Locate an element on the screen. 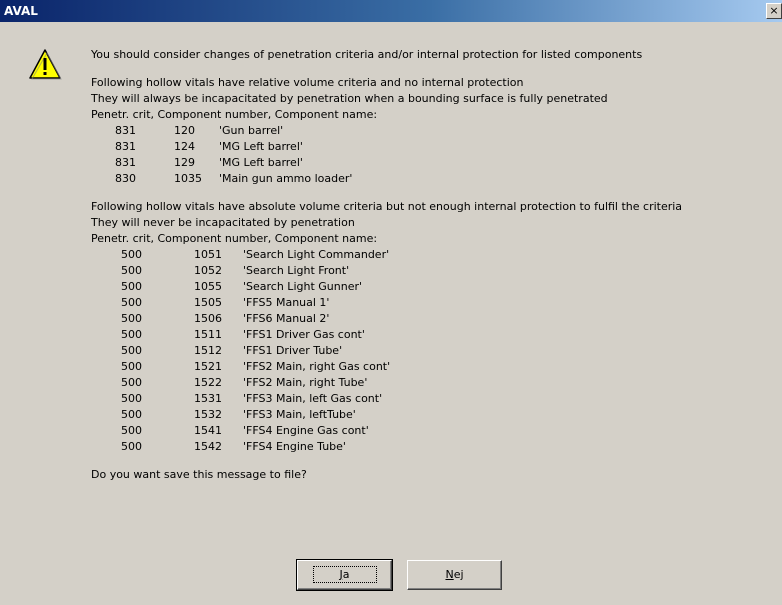 Image resolution: width=782 pixels, height=605 pixels. component-number: 1035 is located at coordinates (188, 178).